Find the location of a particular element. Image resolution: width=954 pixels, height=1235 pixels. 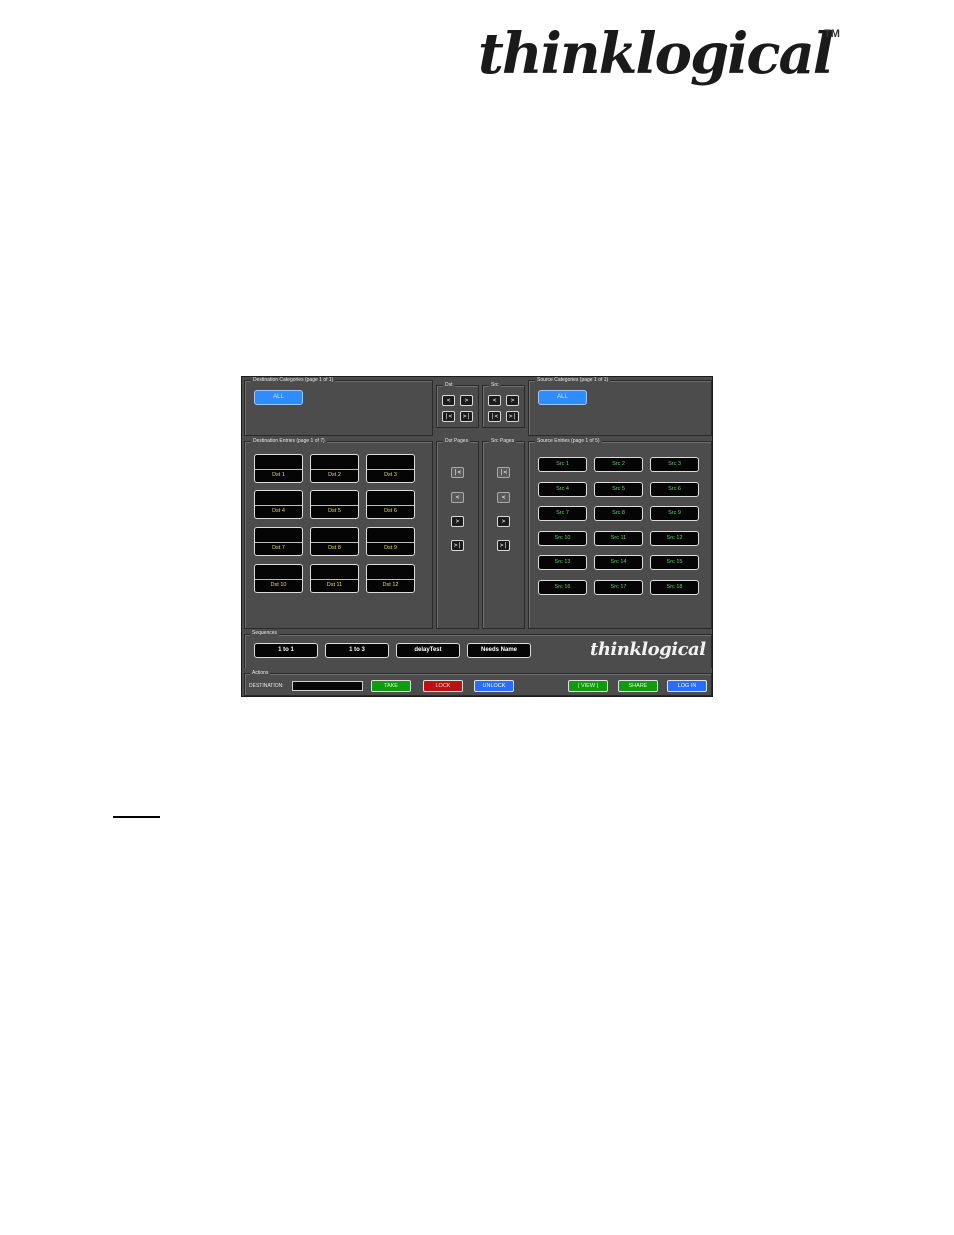

src-entry-button: Src 6 is located at coordinates (674, 489).